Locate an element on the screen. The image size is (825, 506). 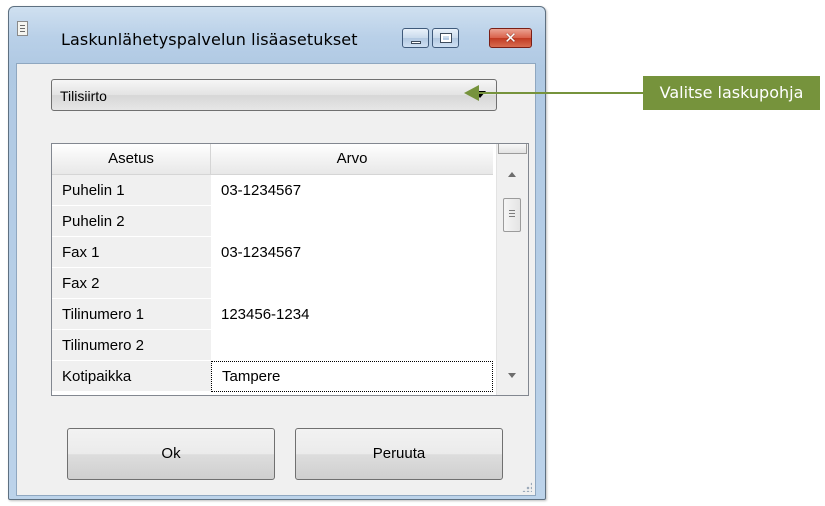
table-row: Tilinumero 1 123456-1234 is located at coordinates (272, 314).